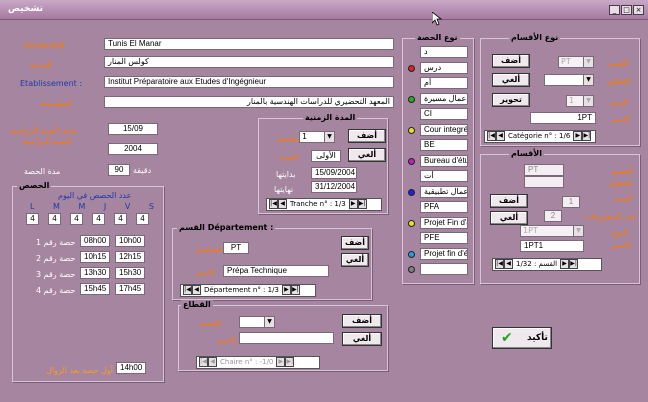 This screenshot has height=402, width=648. What do you see at coordinates (580, 101) in the screenshot?
I see `cat-year-dropdown: 1 ▼` at bounding box center [580, 101].